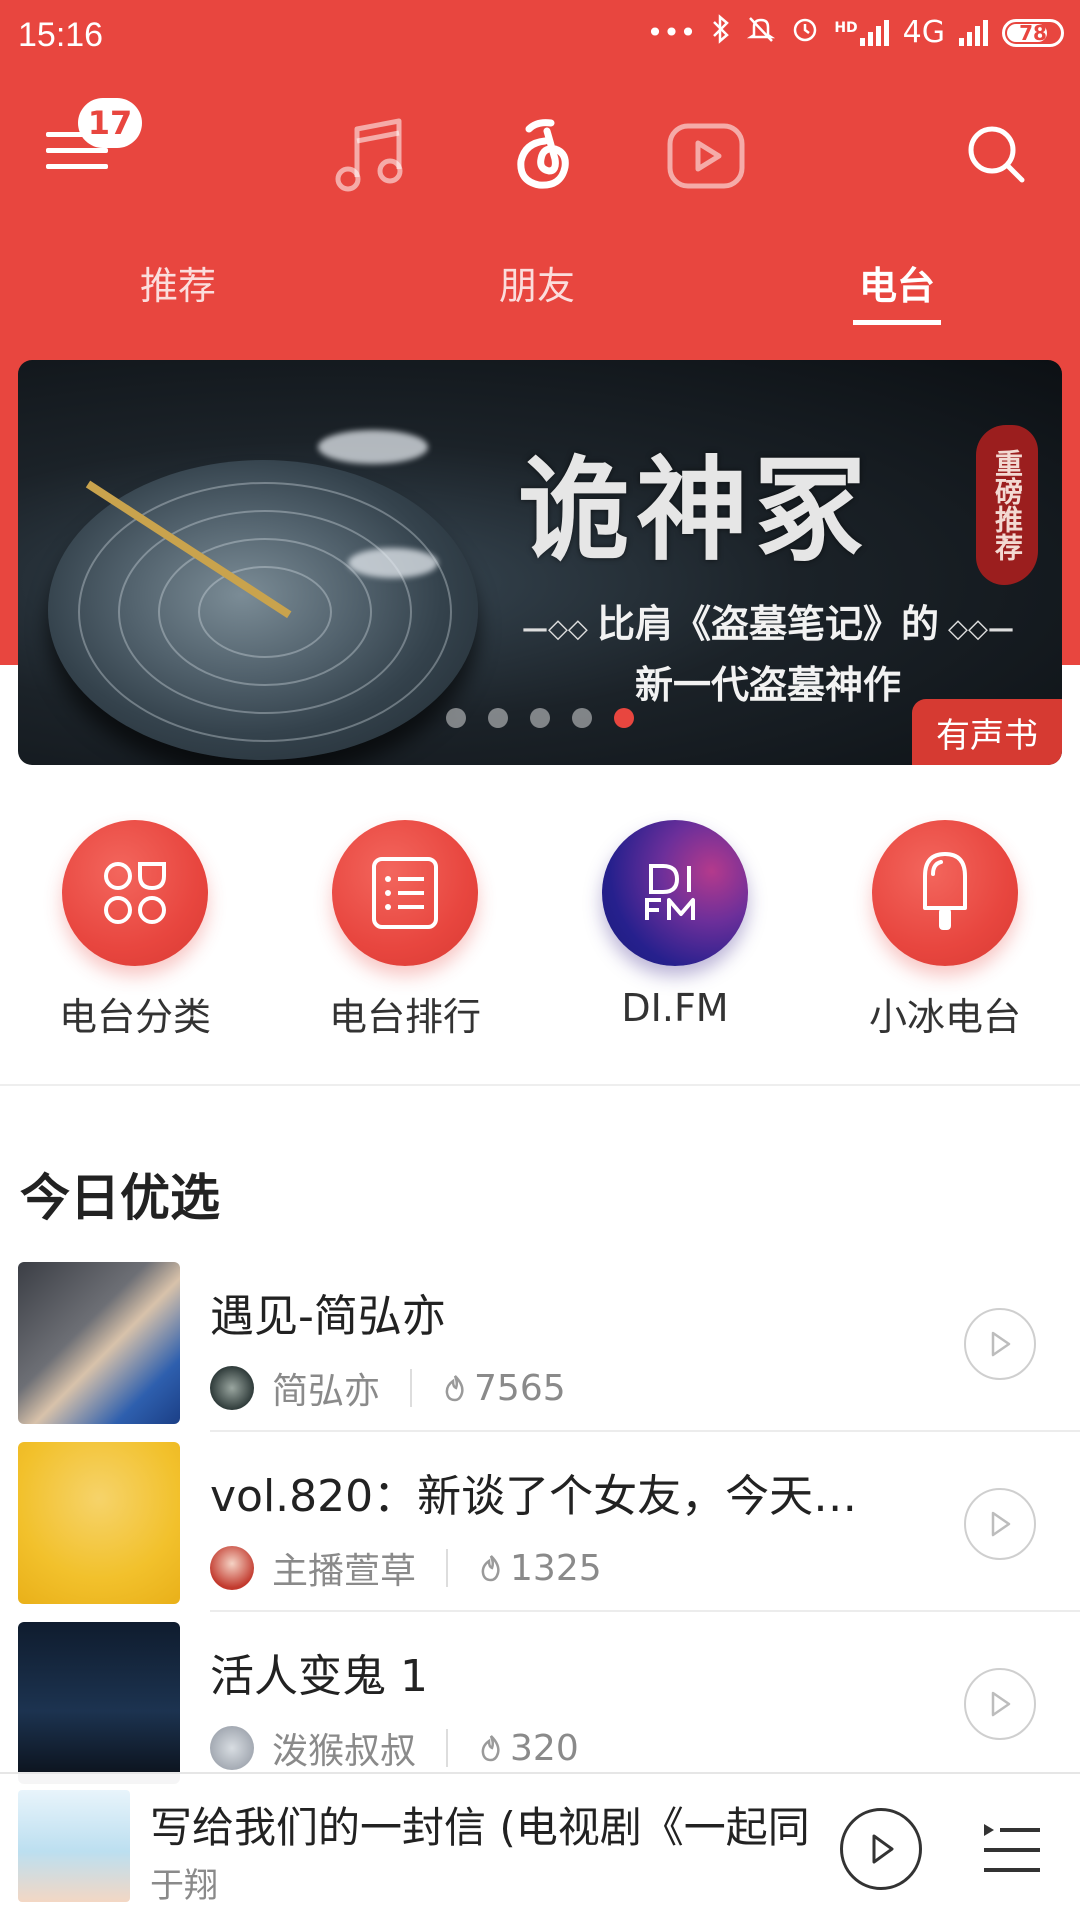  I want to click on program-meta: 简弘亦 7565, so click(388, 1388).